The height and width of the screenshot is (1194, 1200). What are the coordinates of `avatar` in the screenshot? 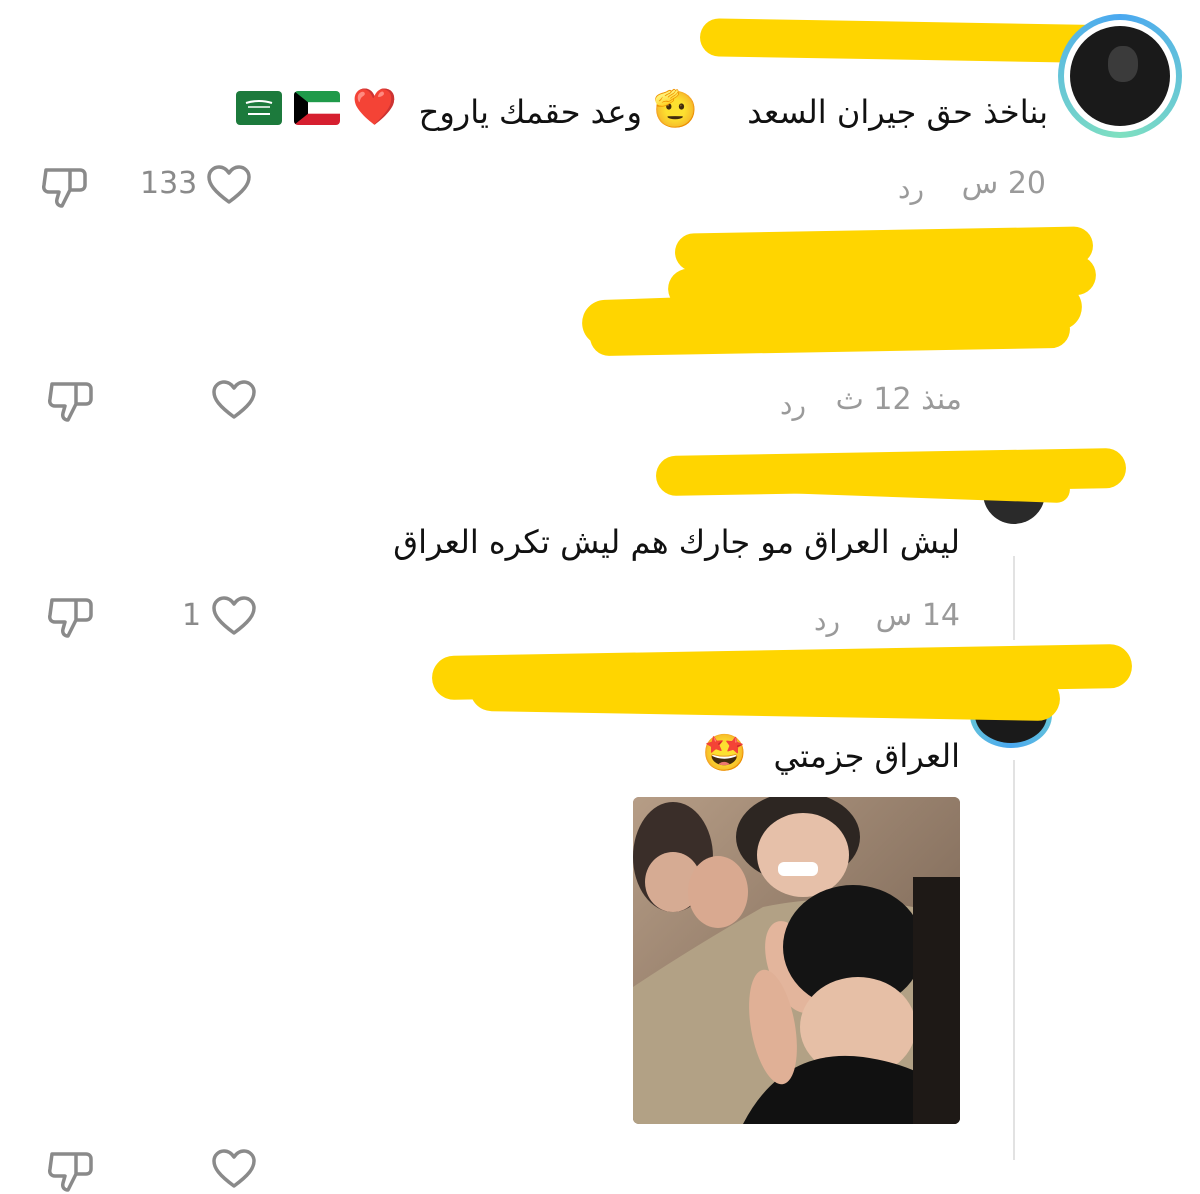 It's located at (1120, 76).